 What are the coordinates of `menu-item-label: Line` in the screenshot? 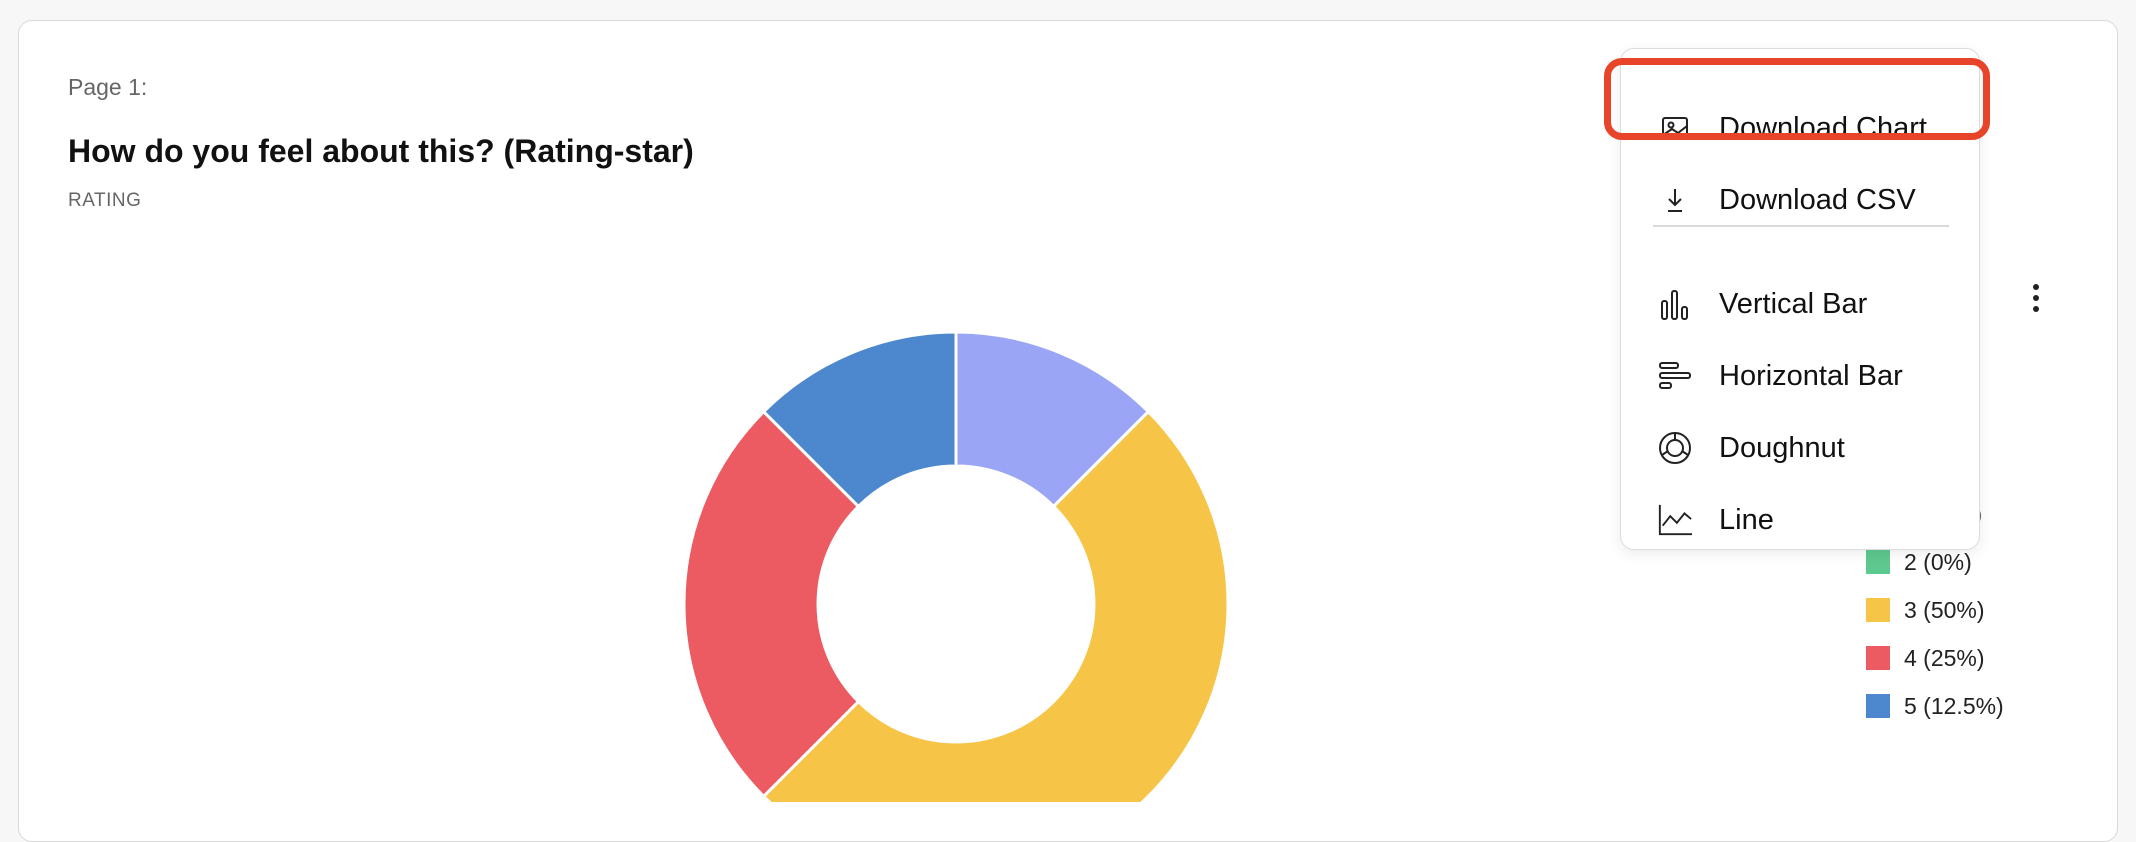 It's located at (1746, 519).